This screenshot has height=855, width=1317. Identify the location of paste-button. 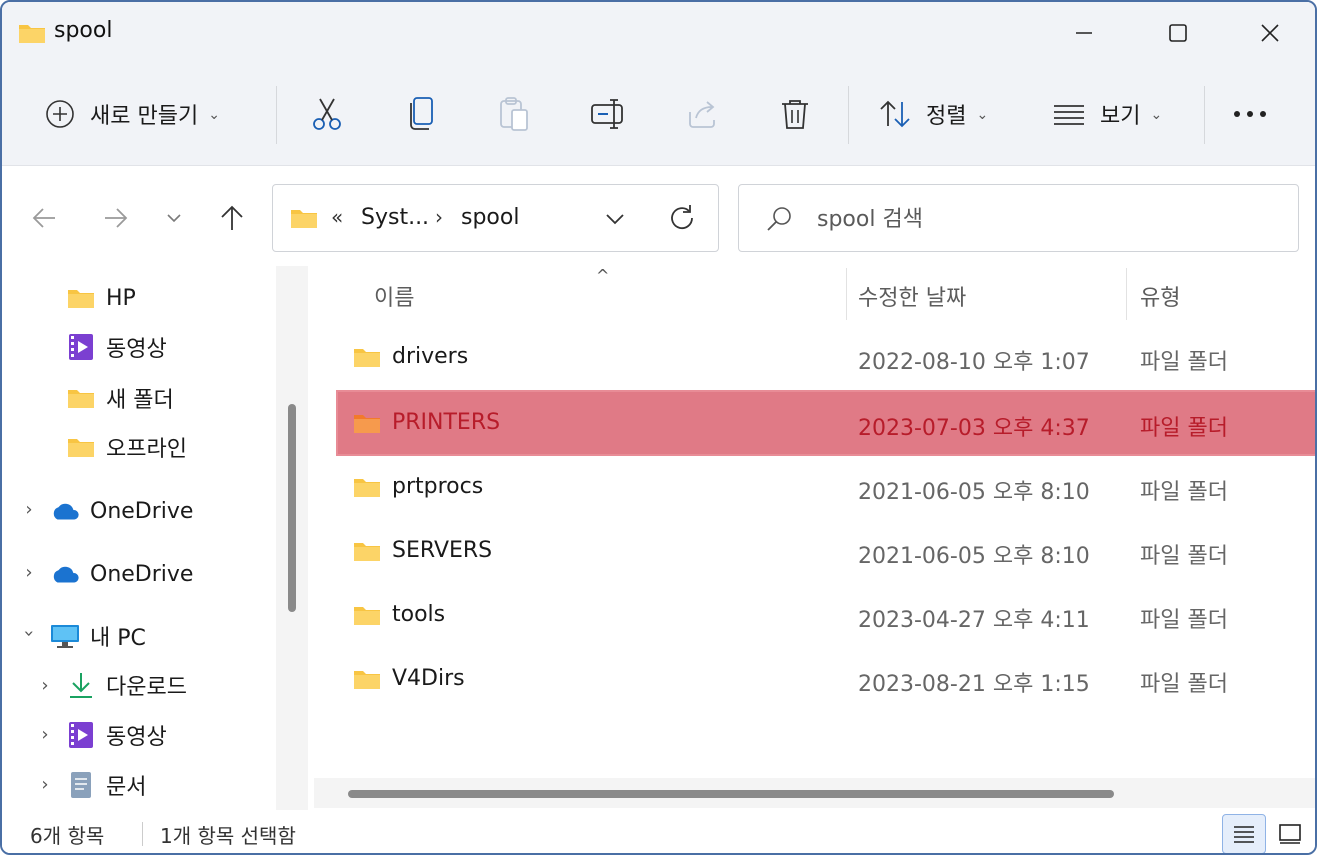
(514, 114).